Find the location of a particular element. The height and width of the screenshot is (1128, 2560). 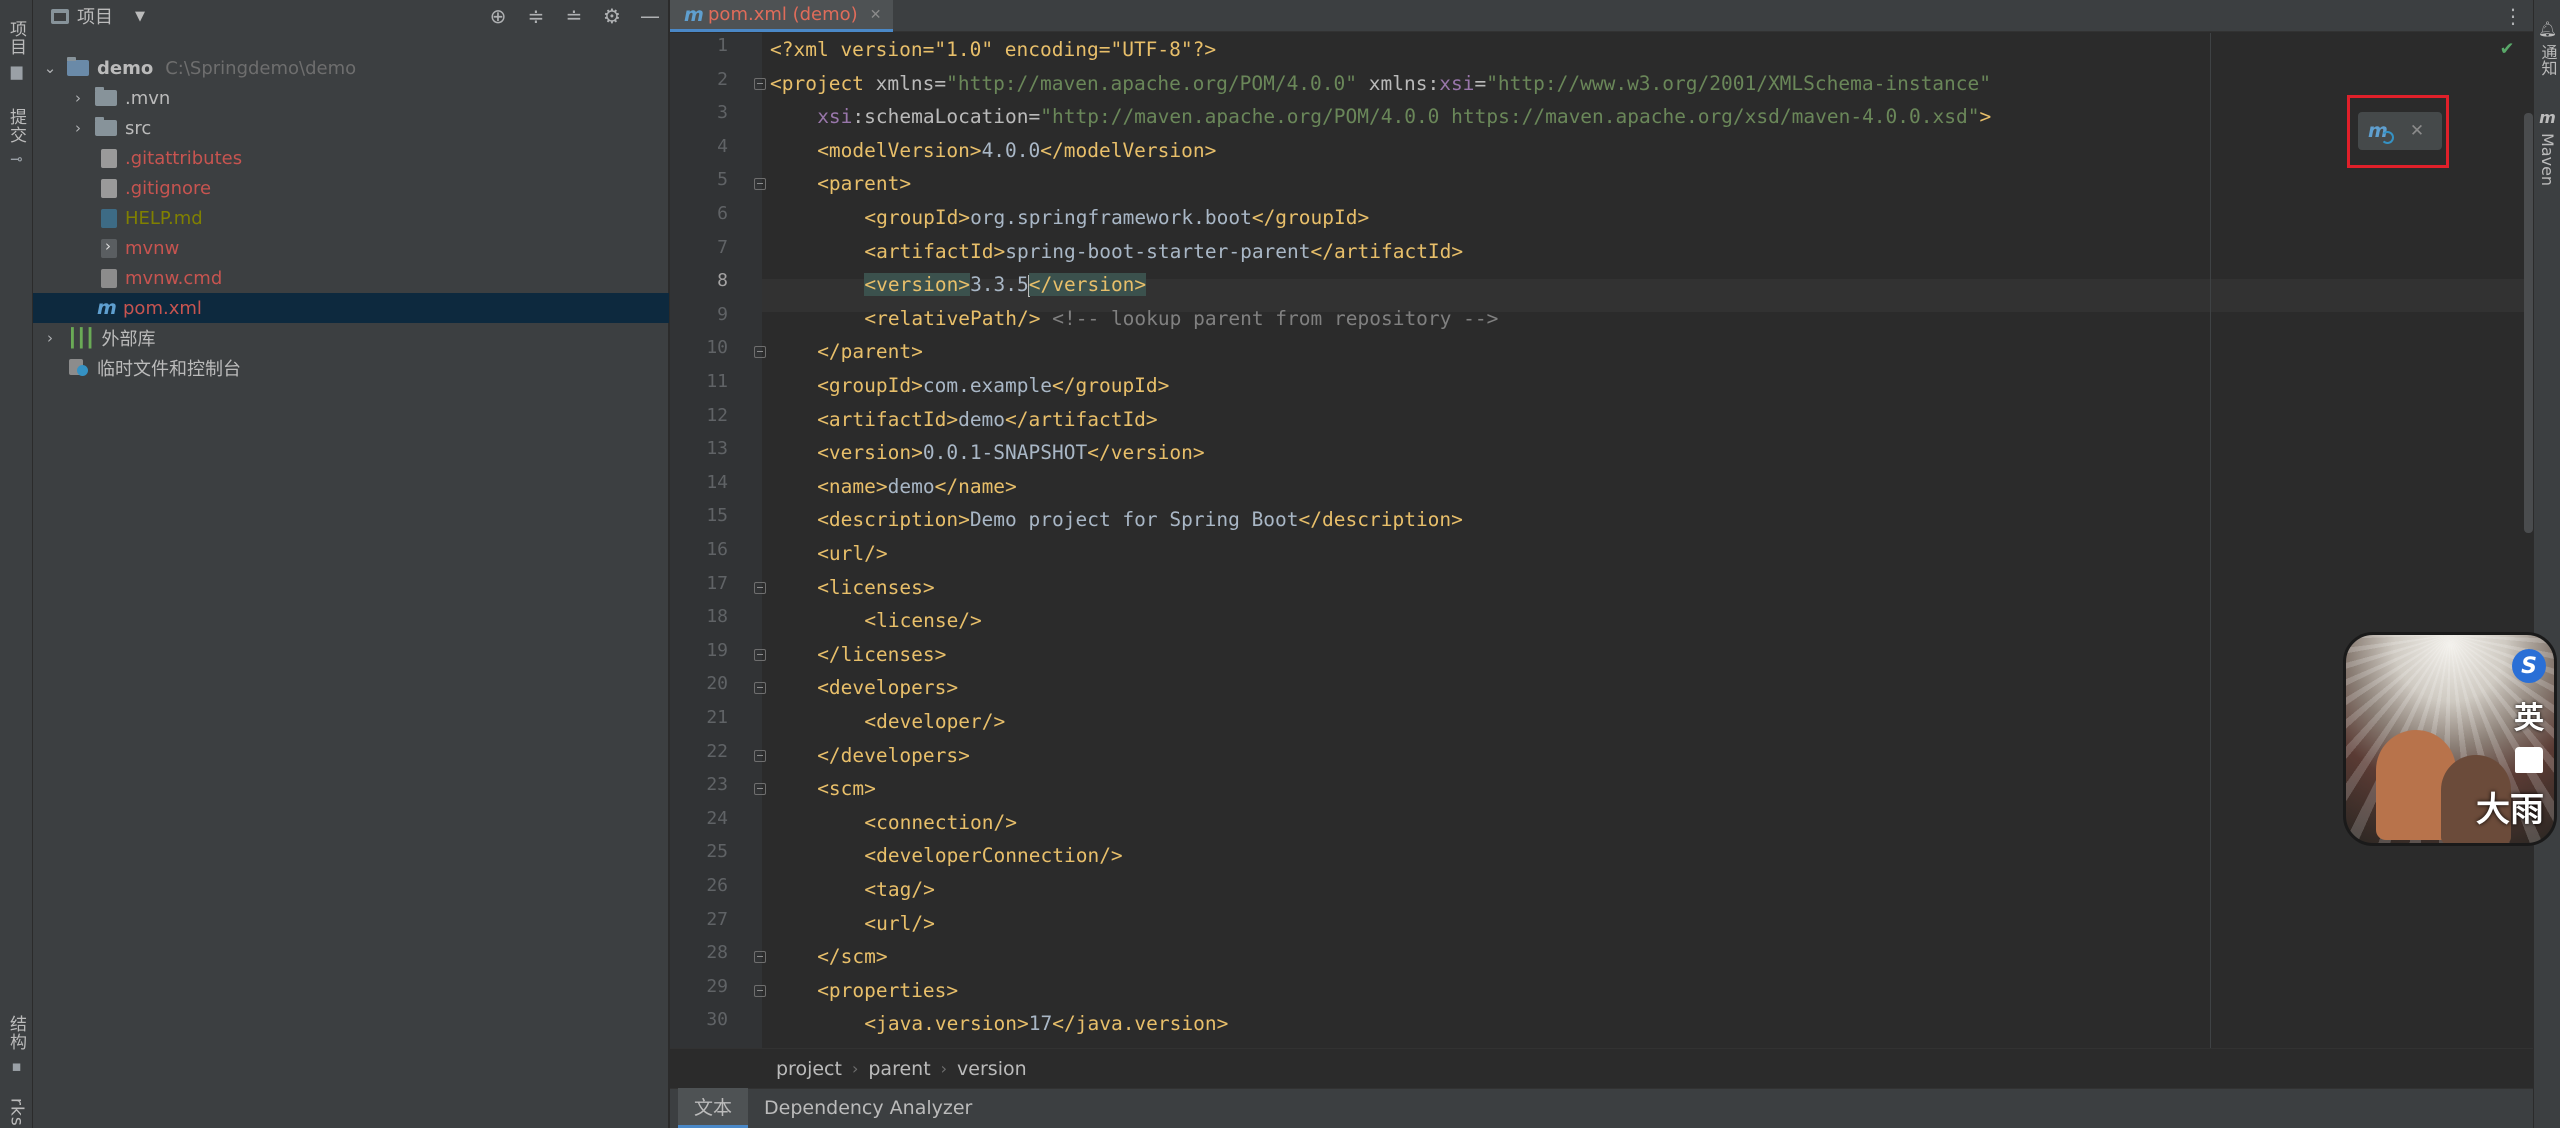

code-line: <modelVersion>4.0.0</modelVersion> is located at coordinates (1016, 150).